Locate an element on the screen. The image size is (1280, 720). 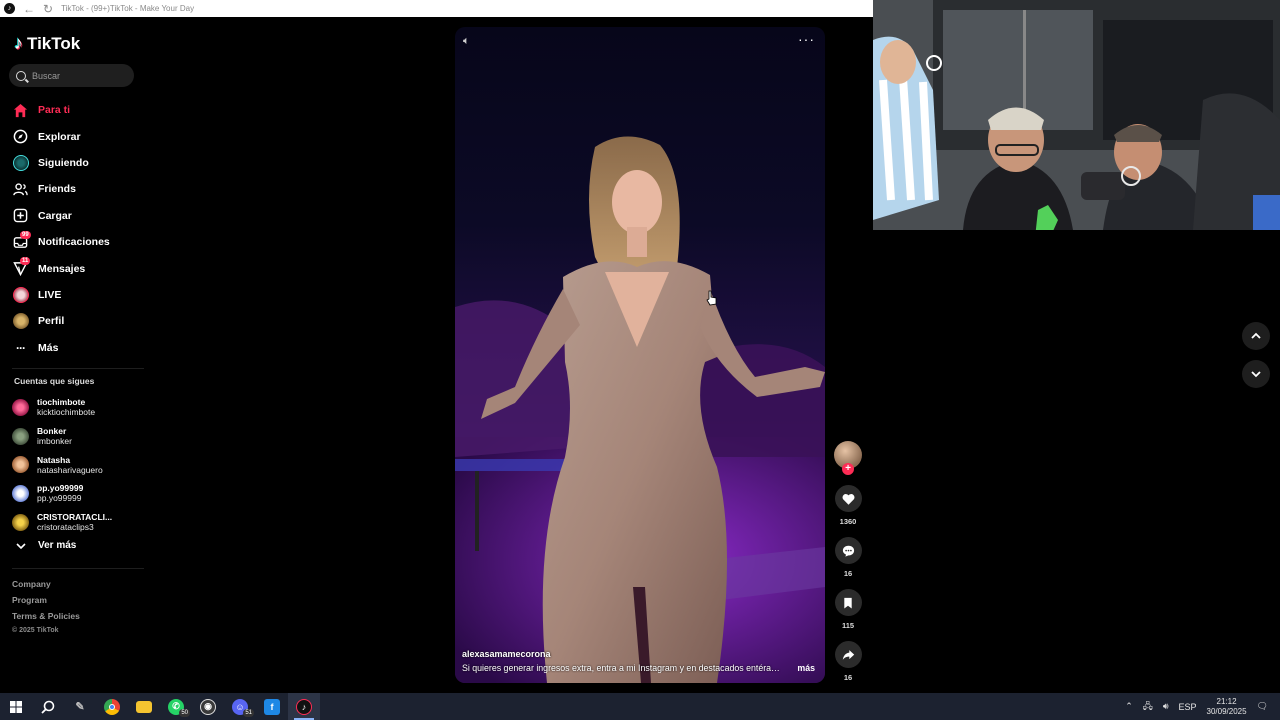
tiktok-favicon-icon: ♪ is located at coordinates (9, 8).